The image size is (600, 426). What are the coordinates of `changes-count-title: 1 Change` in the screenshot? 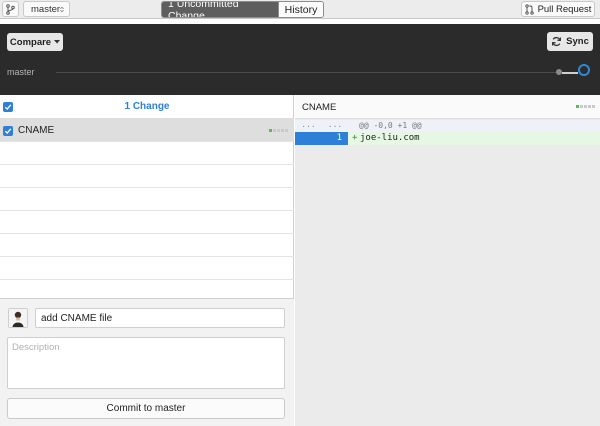 It's located at (147, 106).